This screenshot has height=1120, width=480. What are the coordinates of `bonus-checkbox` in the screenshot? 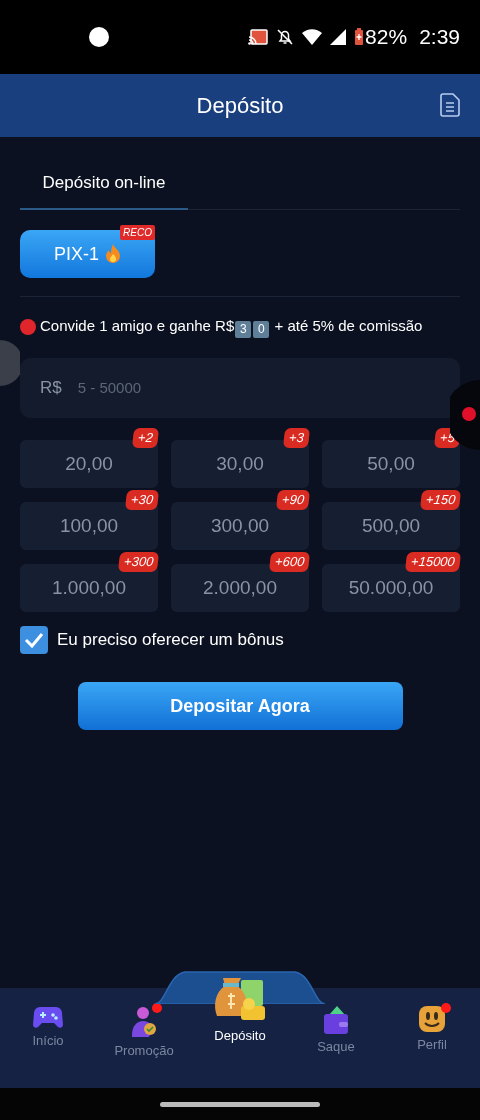 It's located at (34, 640).